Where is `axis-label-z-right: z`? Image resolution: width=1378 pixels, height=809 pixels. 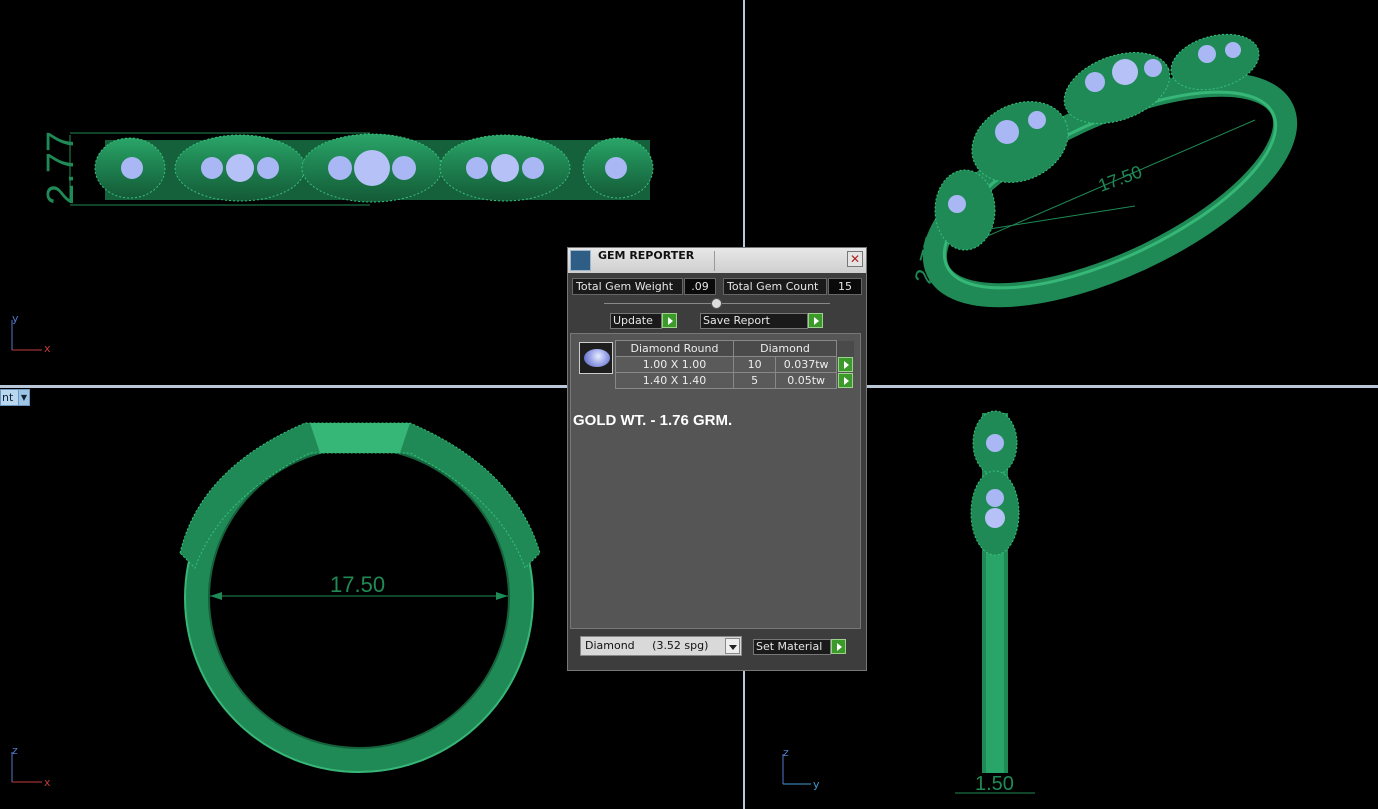 axis-label-z-right: z is located at coordinates (786, 752).